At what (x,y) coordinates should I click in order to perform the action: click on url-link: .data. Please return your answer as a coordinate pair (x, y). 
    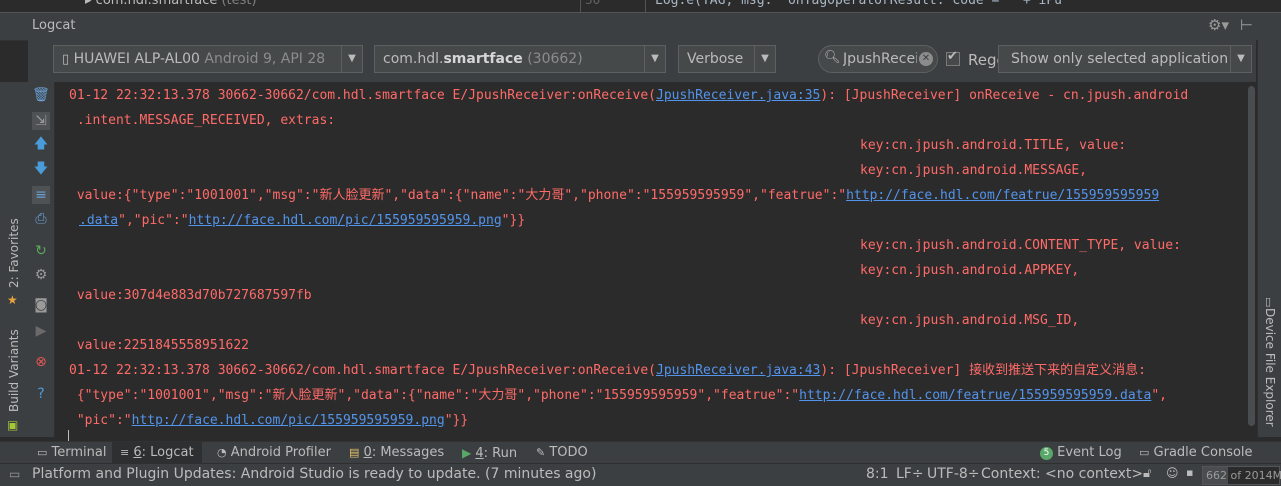
    Looking at the image, I should click on (98, 220).